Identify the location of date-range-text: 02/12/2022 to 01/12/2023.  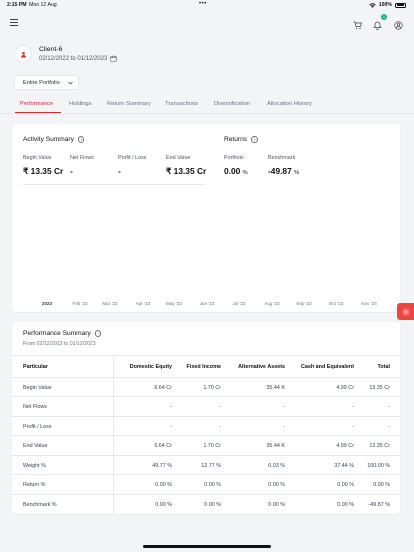
(73, 58).